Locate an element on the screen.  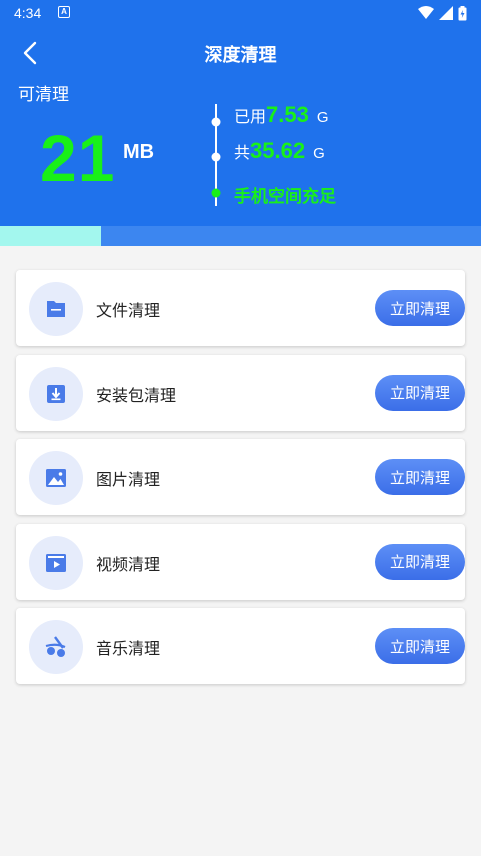
status-time: 4:34 is located at coordinates (28, 13).